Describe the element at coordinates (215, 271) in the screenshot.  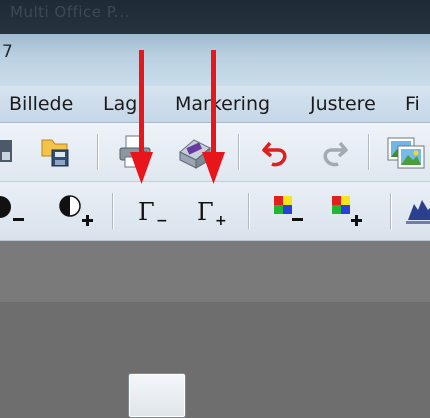
I see `workspace-area` at that location.